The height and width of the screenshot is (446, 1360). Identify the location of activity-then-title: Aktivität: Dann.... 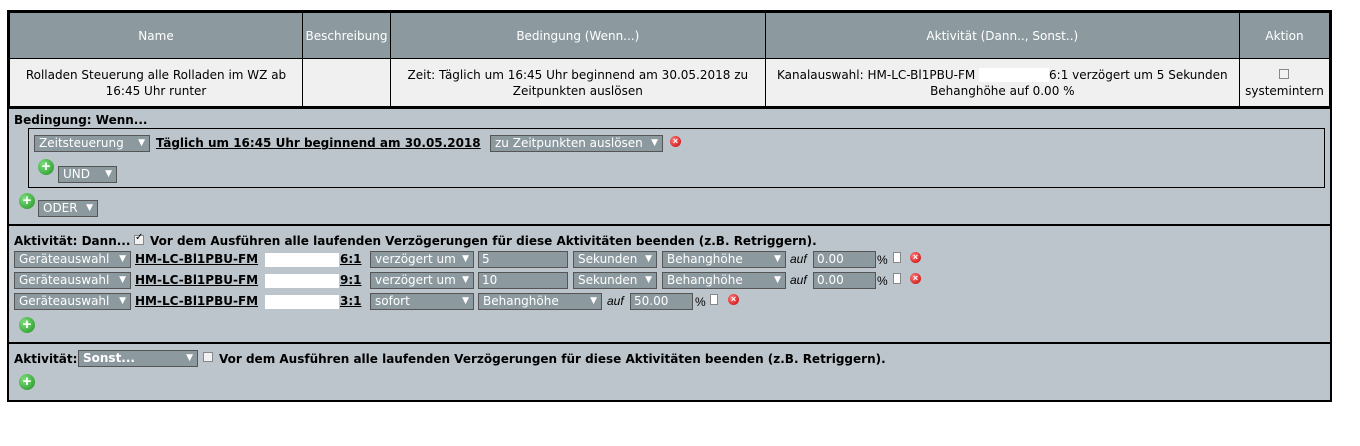
(72, 241).